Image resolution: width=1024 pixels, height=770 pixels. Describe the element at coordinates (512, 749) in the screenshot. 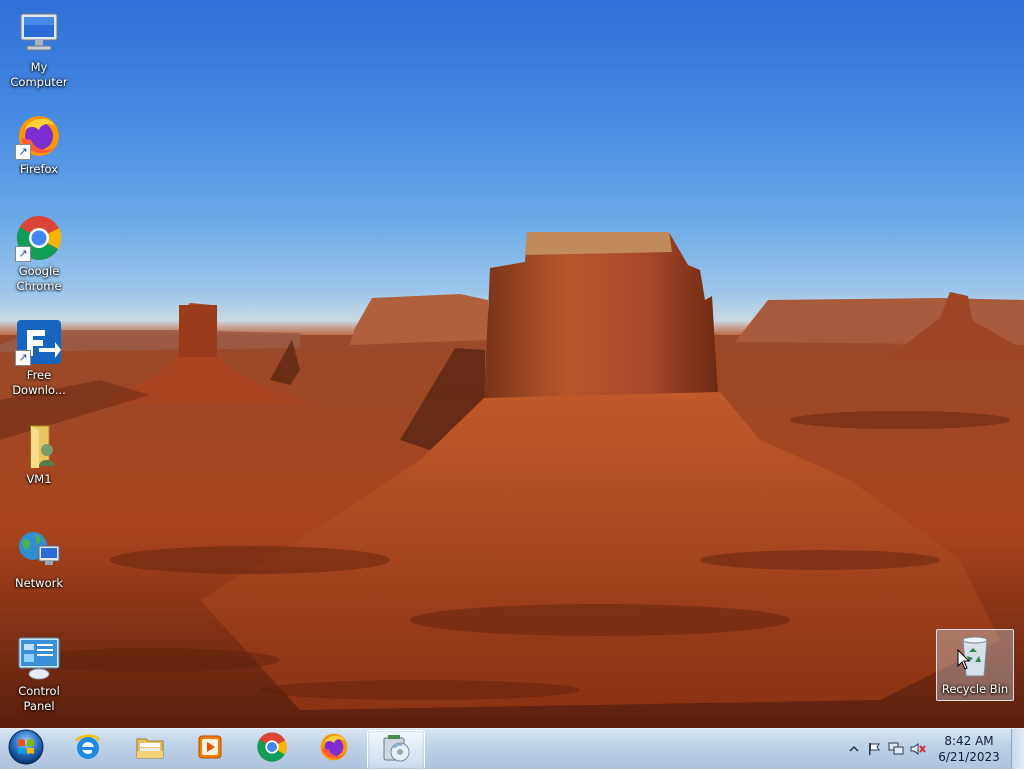

I see `taskbar: 8:42 AM 6/21/2023` at that location.